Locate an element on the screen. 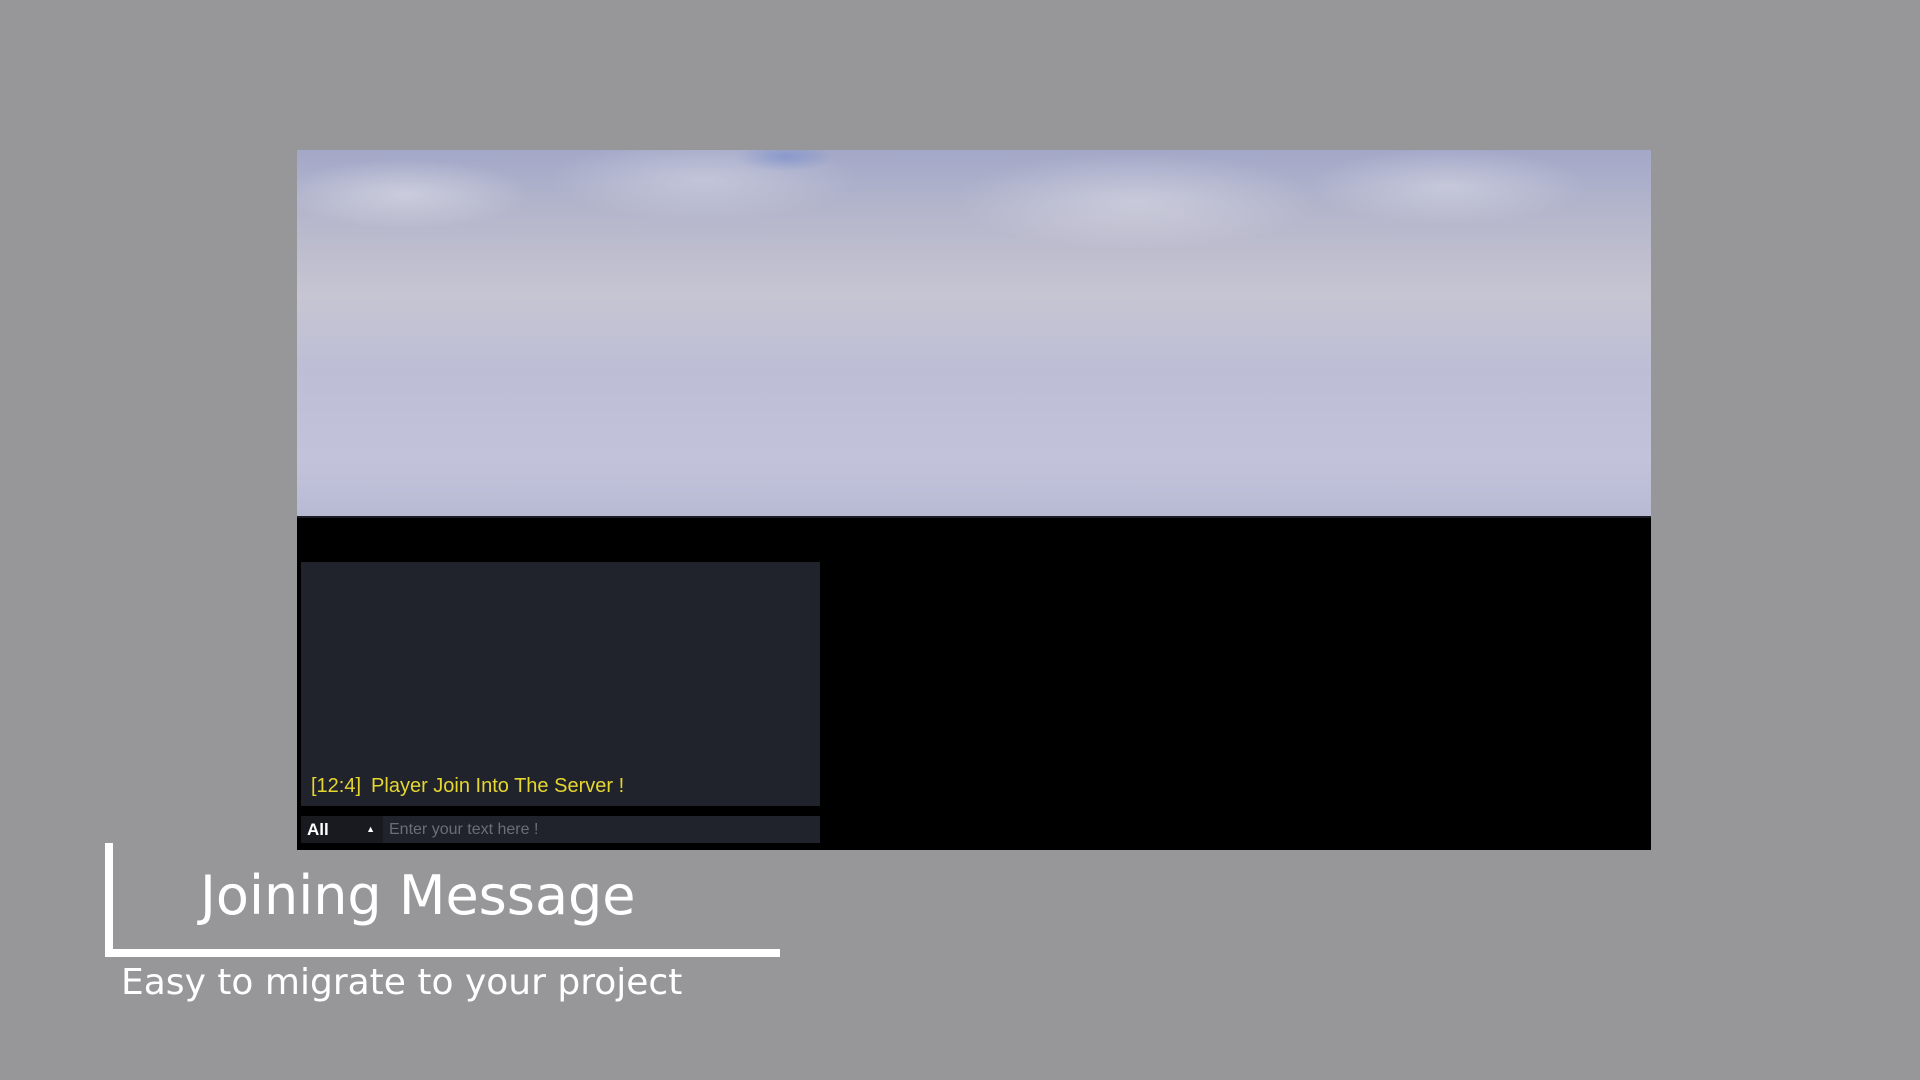 The width and height of the screenshot is (1920, 1080). chat-input-bar: All ▲ is located at coordinates (560, 829).